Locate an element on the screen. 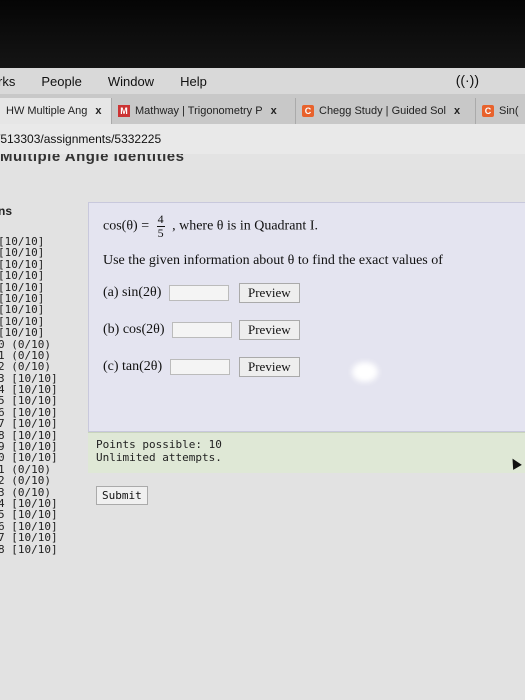 The width and height of the screenshot is (525, 700). fraction-denominator: 5 is located at coordinates (160, 233).